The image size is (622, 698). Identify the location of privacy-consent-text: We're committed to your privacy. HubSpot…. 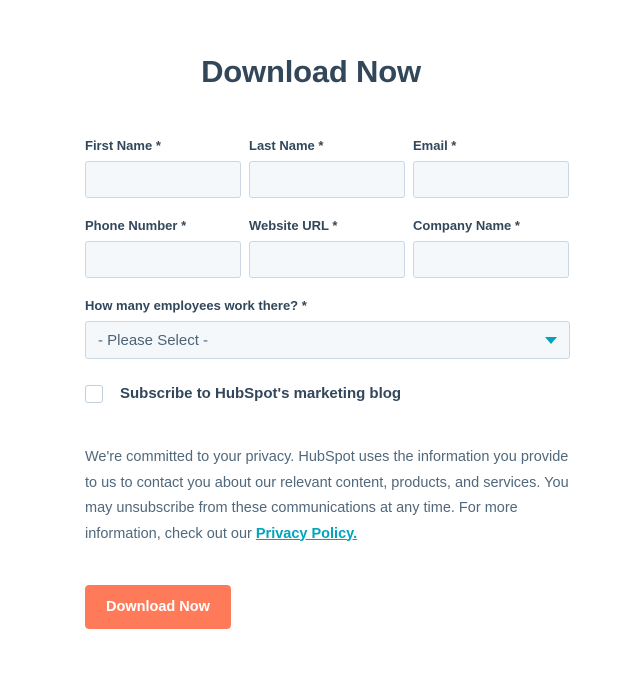
(330, 496).